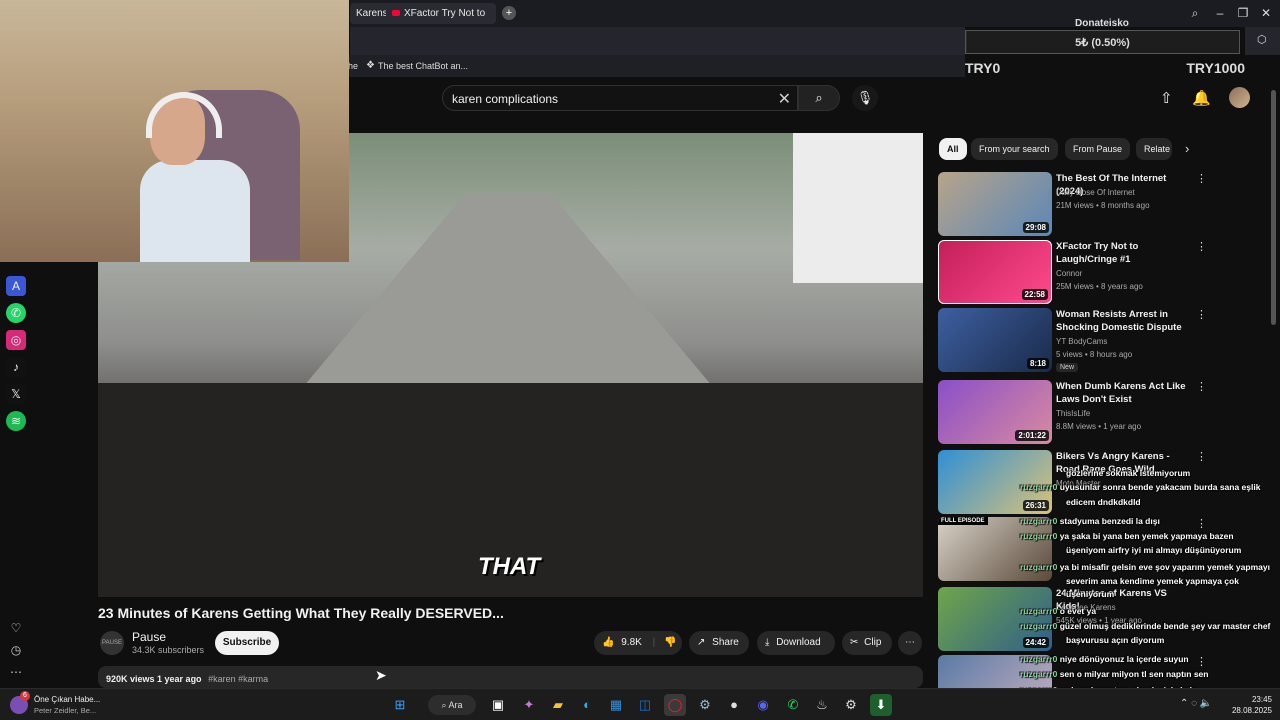 The height and width of the screenshot is (720, 1280). What do you see at coordinates (16, 650) in the screenshot?
I see `history-icon: ◷` at bounding box center [16, 650].